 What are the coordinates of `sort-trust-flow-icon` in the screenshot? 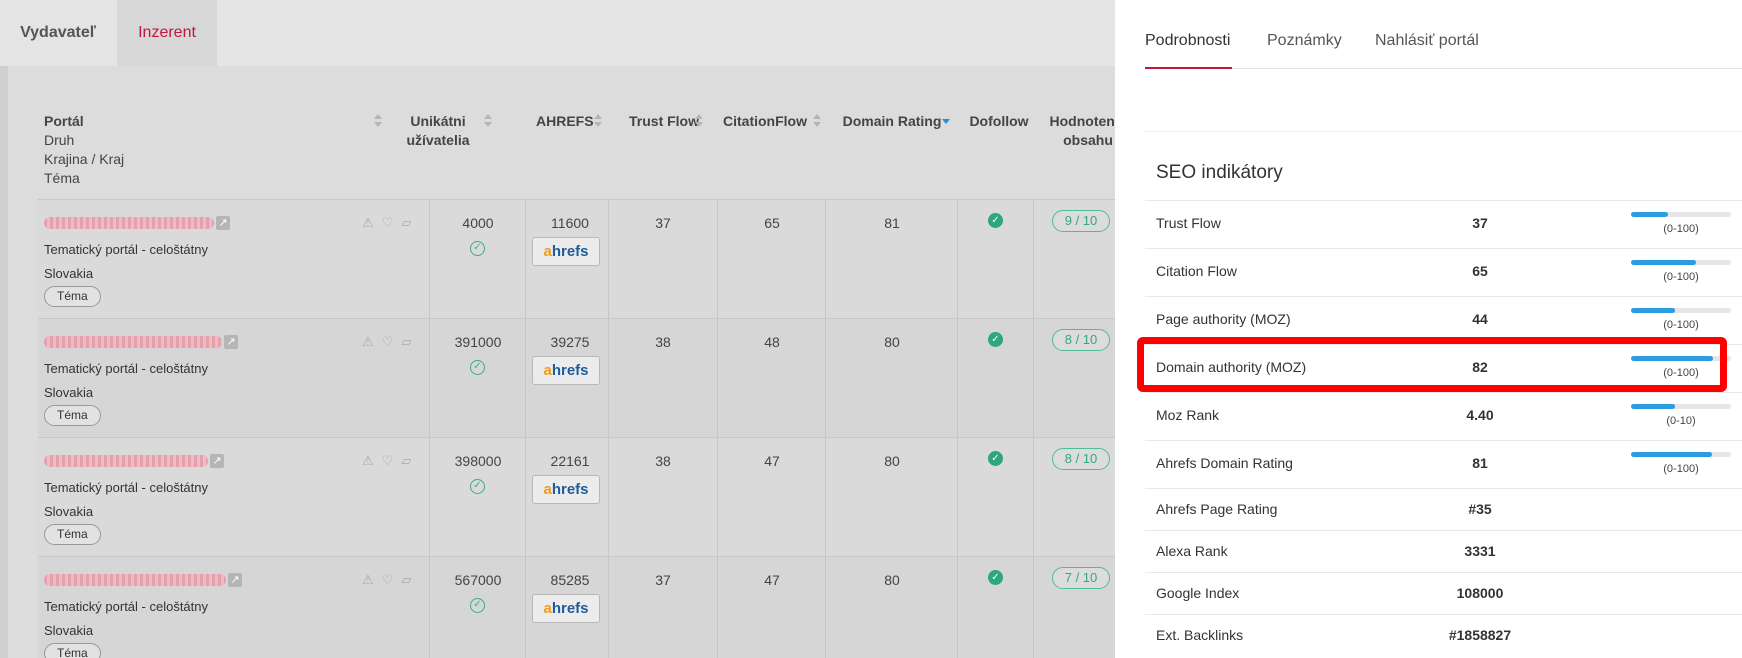 It's located at (699, 121).